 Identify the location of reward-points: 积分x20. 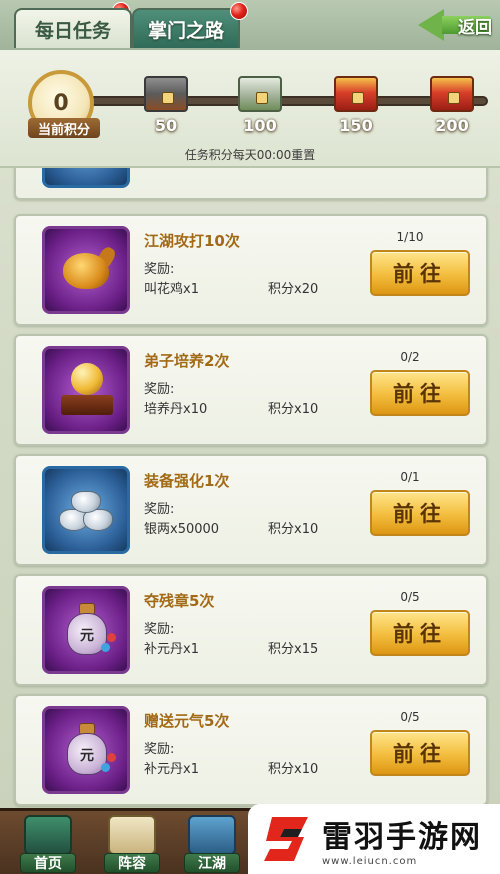
(293, 289).